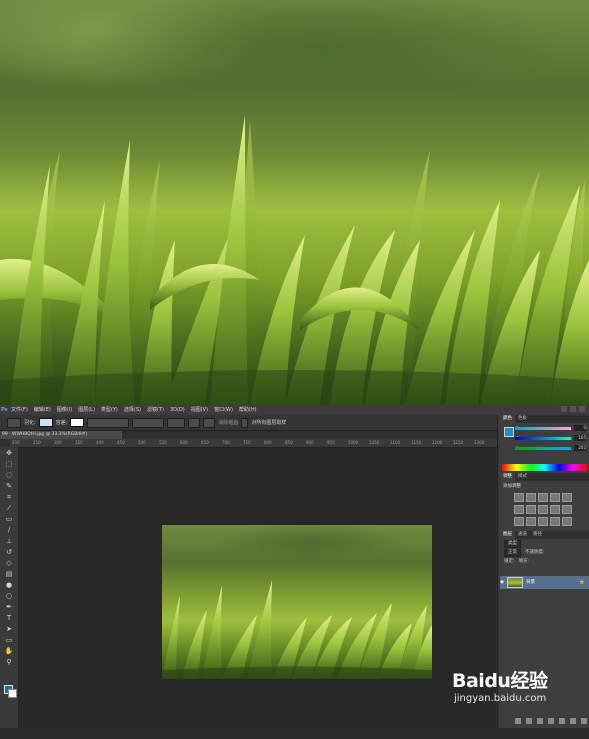  What do you see at coordinates (519, 497) in the screenshot?
I see `brightness-contrast-icon` at bounding box center [519, 497].